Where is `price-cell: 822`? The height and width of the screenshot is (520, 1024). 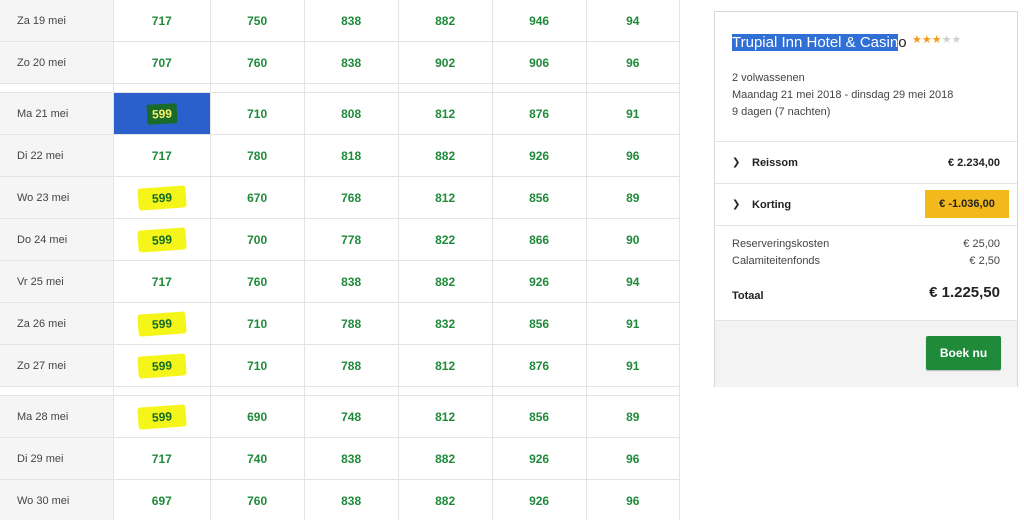
price-cell: 822 is located at coordinates (445, 239).